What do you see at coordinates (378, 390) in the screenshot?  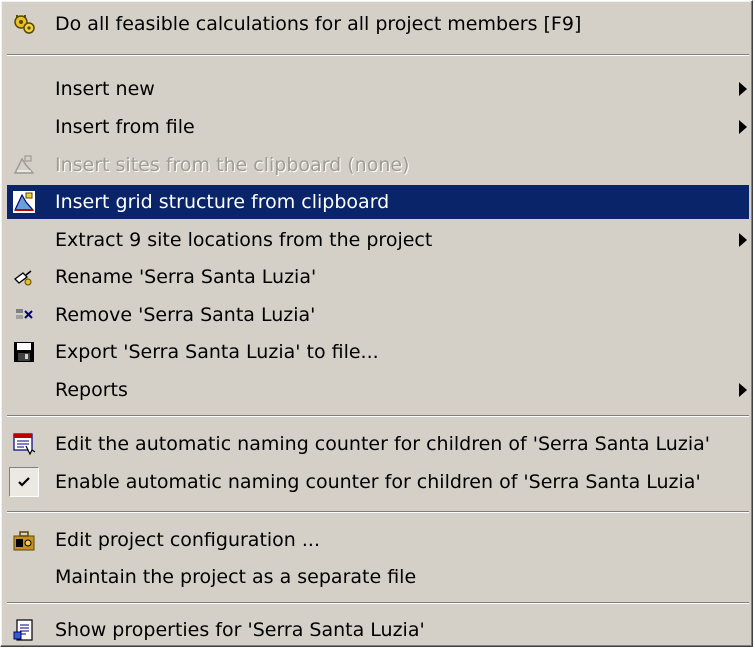 I see `menu-item-reports: Reports` at bounding box center [378, 390].